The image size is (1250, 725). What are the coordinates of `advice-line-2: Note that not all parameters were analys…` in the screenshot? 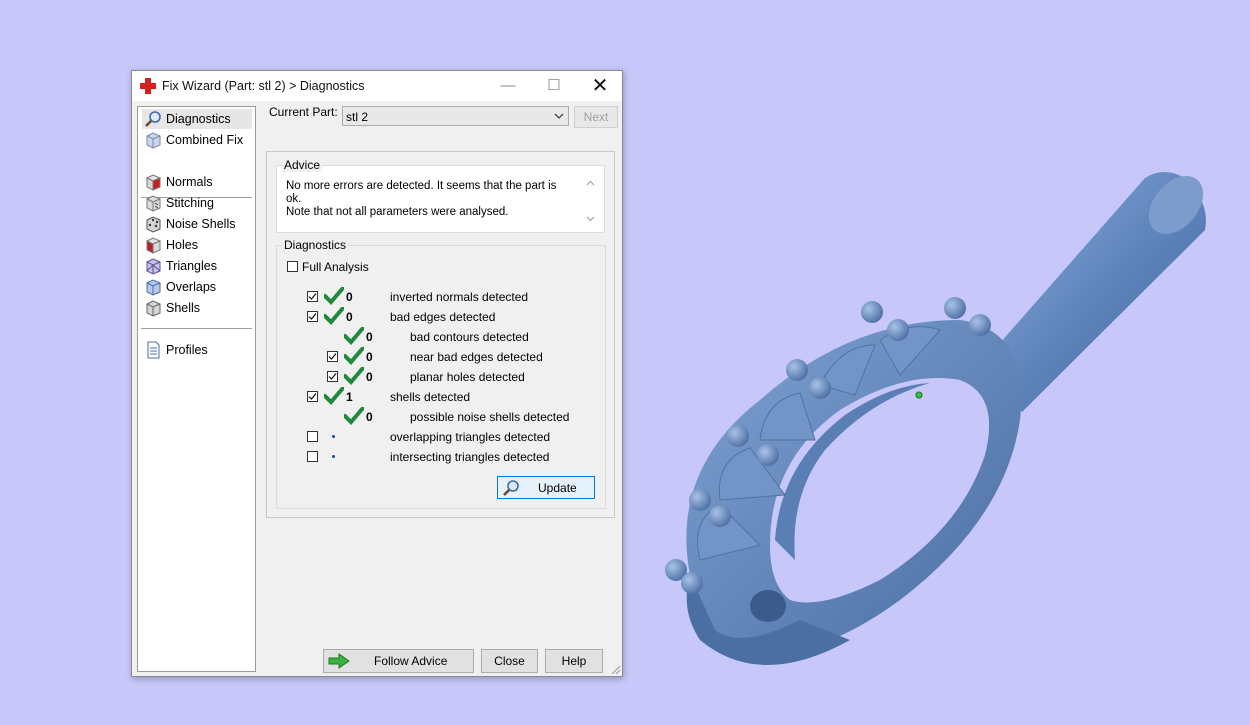 It's located at (397, 212).